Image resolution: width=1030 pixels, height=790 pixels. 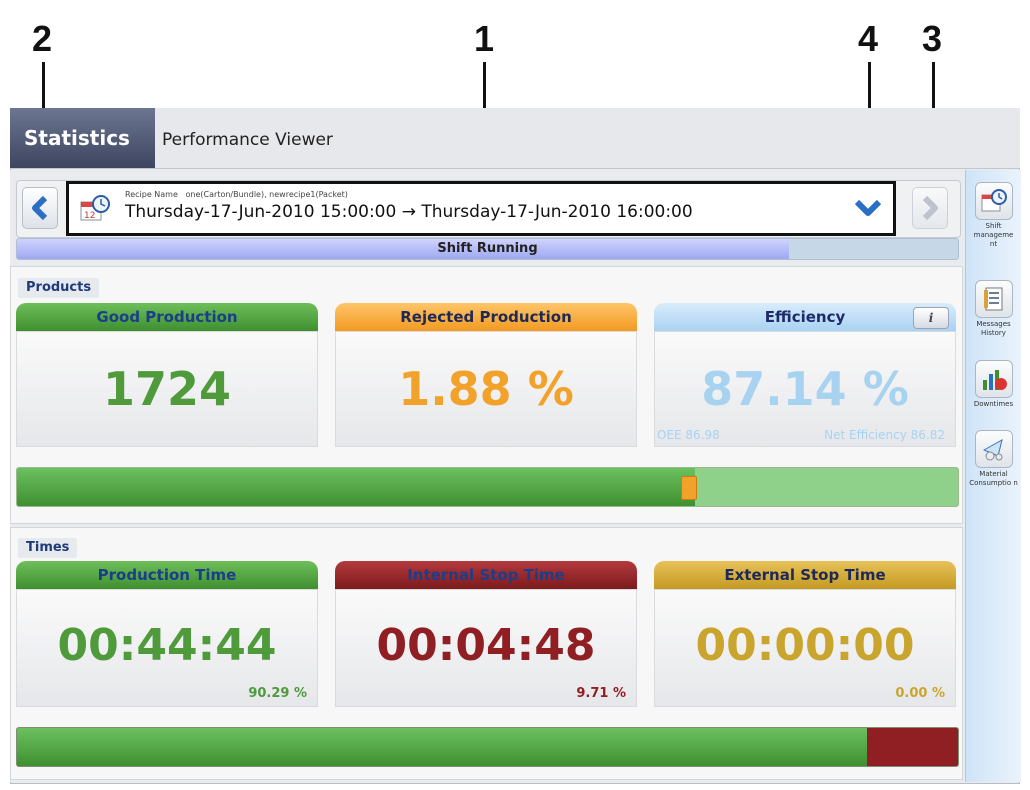 I want to click on info-icon: i, so click(x=931, y=318).